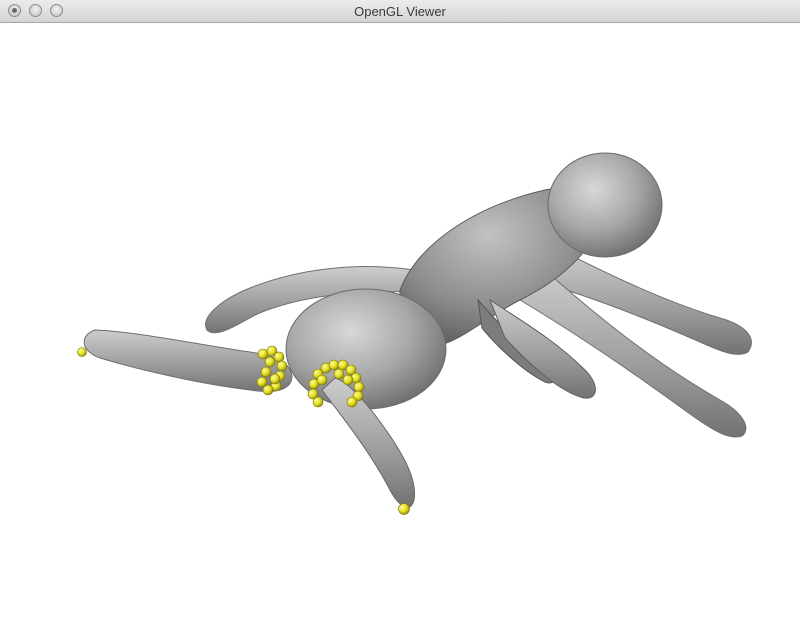 Image resolution: width=800 pixels, height=622 pixels. I want to click on window-title: OpenGL Viewer, so click(400, 11).